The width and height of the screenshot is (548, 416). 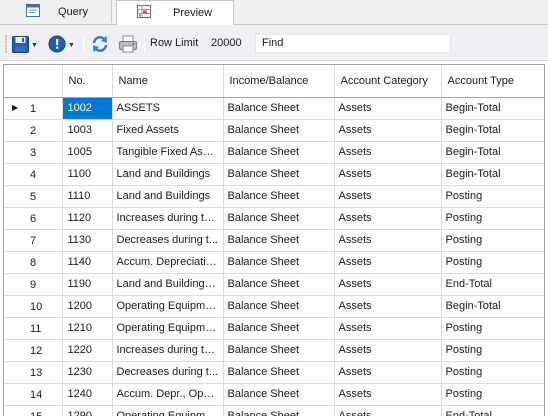 What do you see at coordinates (168, 152) in the screenshot?
I see `cell-name: Tangible Fixed Assets` at bounding box center [168, 152].